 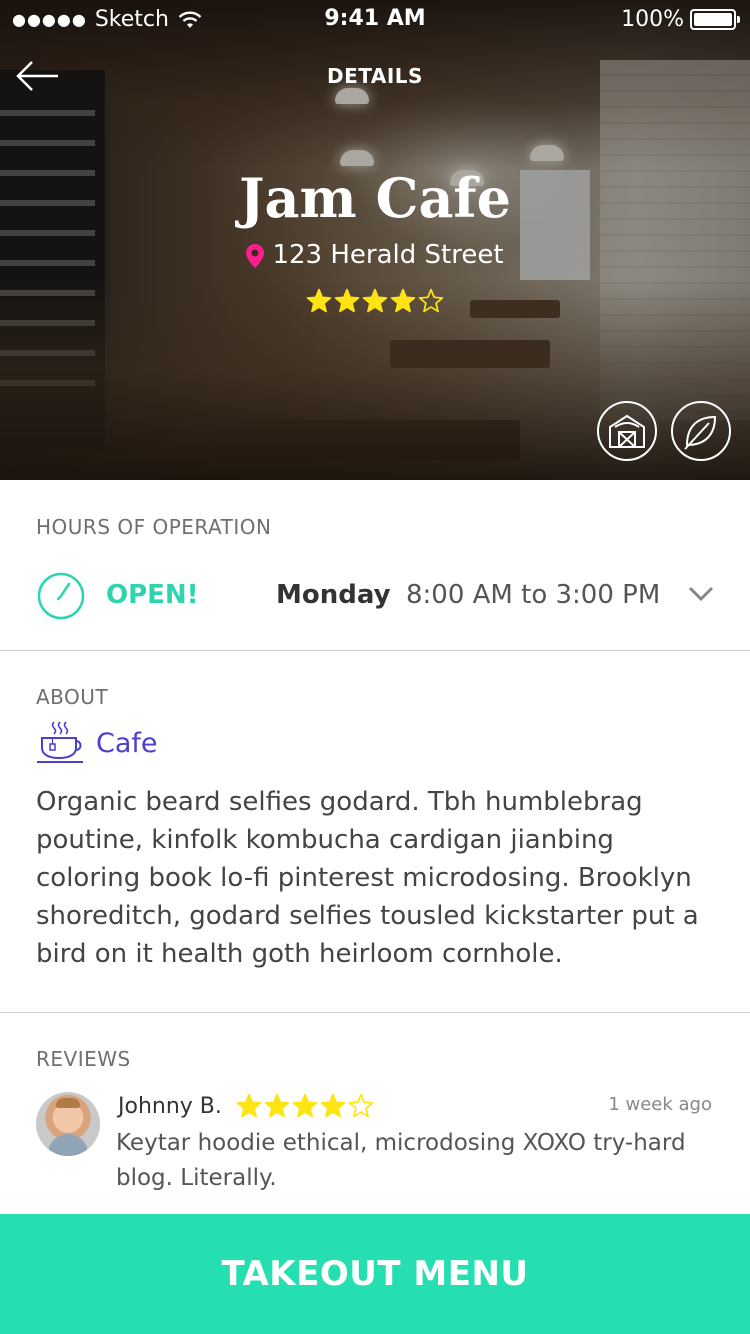 I want to click on about-section-title: ABOUT, so click(x=72, y=697).